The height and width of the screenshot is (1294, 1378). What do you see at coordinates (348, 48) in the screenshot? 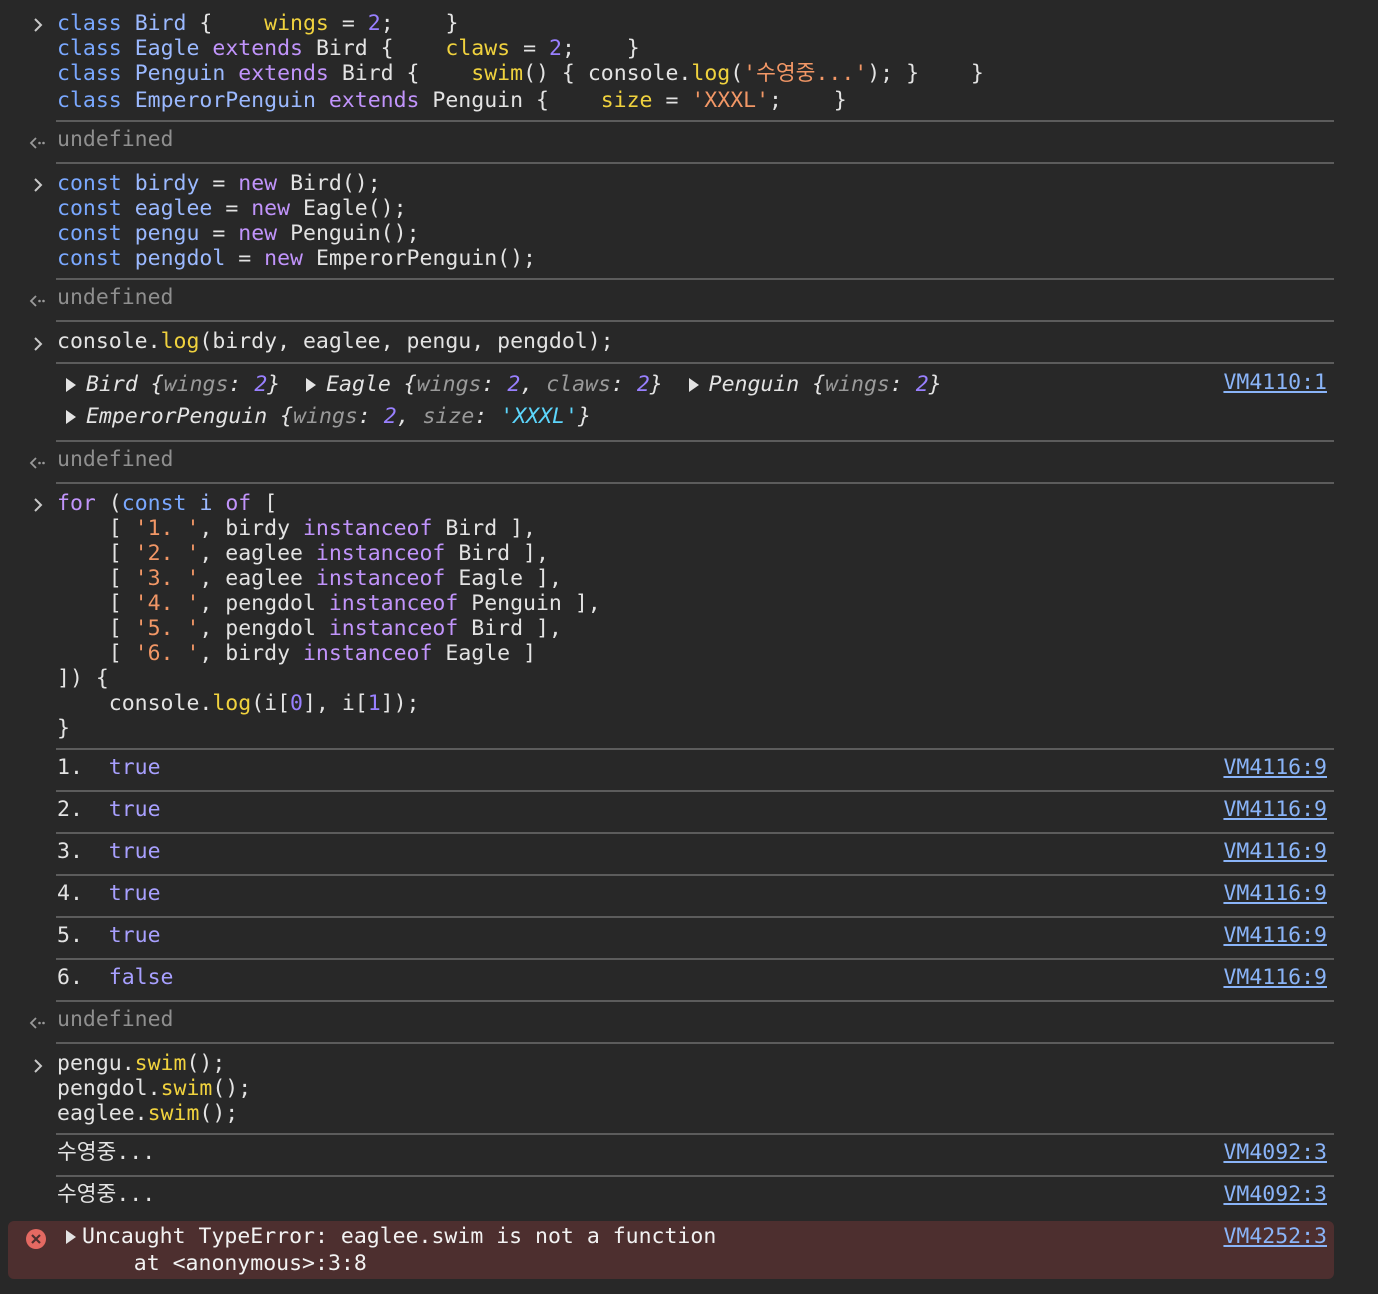
I see `code-line: class Eagle extends Bird { claws = 2; }` at bounding box center [348, 48].